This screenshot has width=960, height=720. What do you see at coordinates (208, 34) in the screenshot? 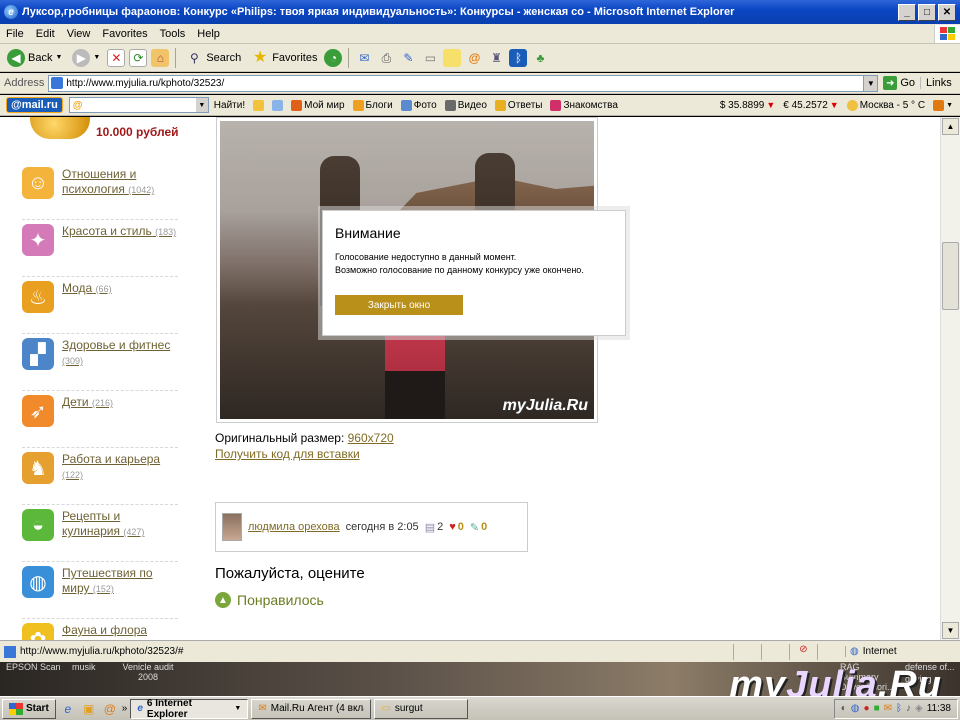
I see `menu-help: Help` at bounding box center [208, 34].